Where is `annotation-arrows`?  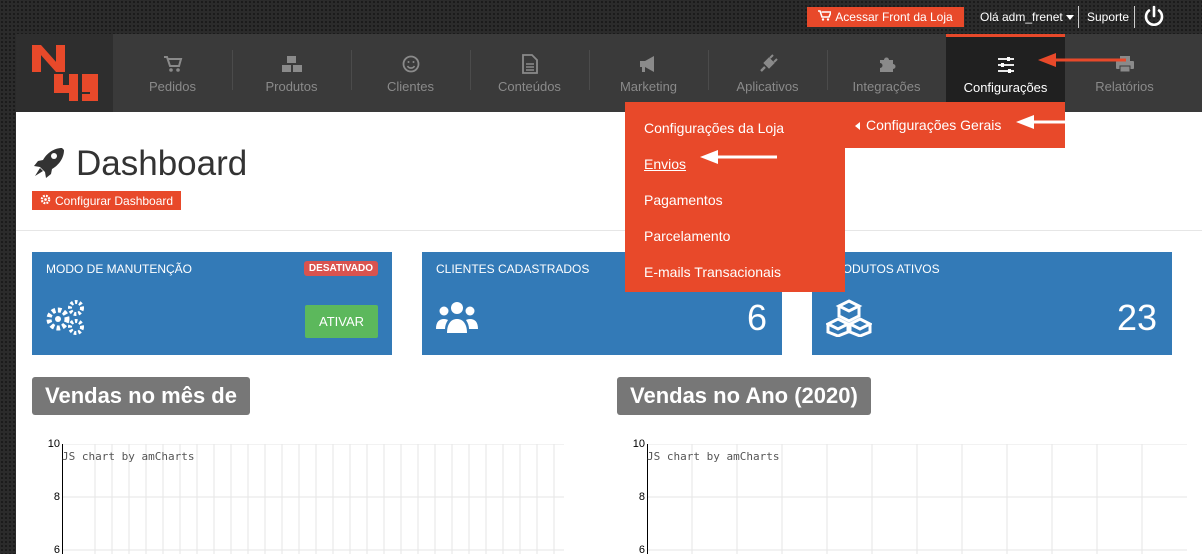 annotation-arrows is located at coordinates (913, 108).